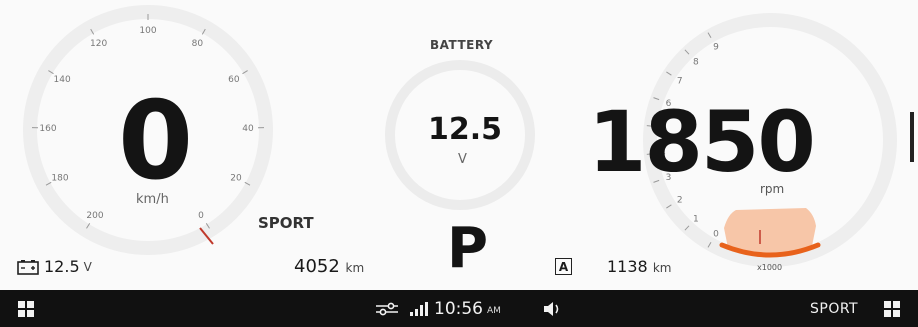 The height and width of the screenshot is (327, 918). What do you see at coordinates (468, 248) in the screenshot?
I see `gear-indicator: P` at bounding box center [468, 248].